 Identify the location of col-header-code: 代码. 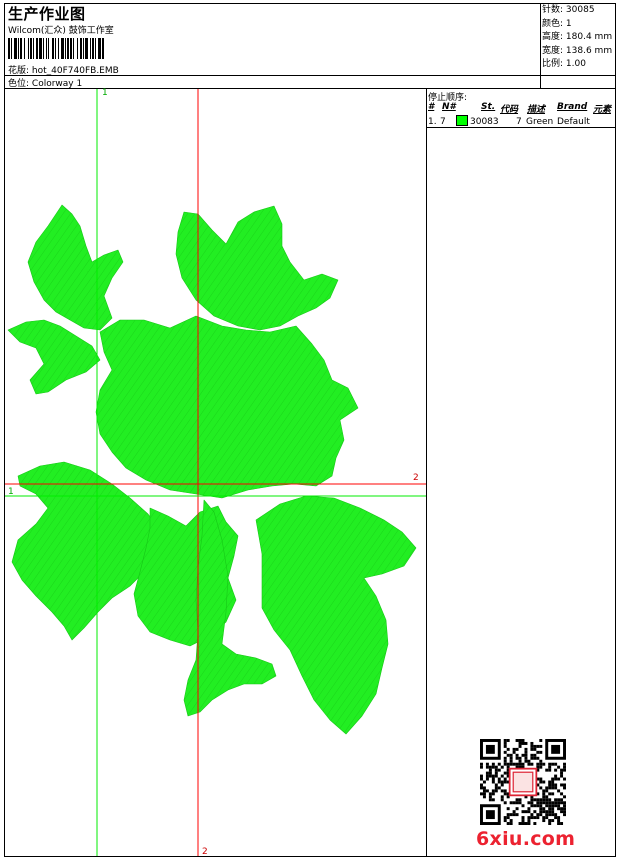
(509, 110).